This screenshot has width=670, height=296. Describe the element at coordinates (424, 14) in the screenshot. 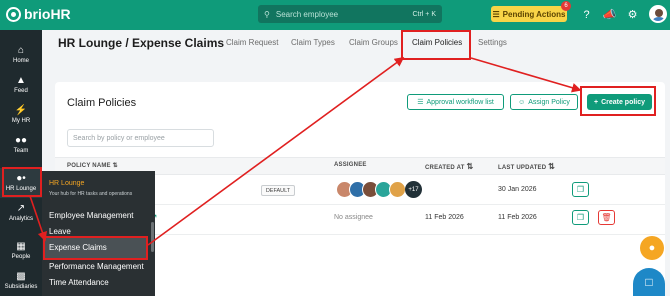

I see `search-shortcut: Ctrl + K` at that location.